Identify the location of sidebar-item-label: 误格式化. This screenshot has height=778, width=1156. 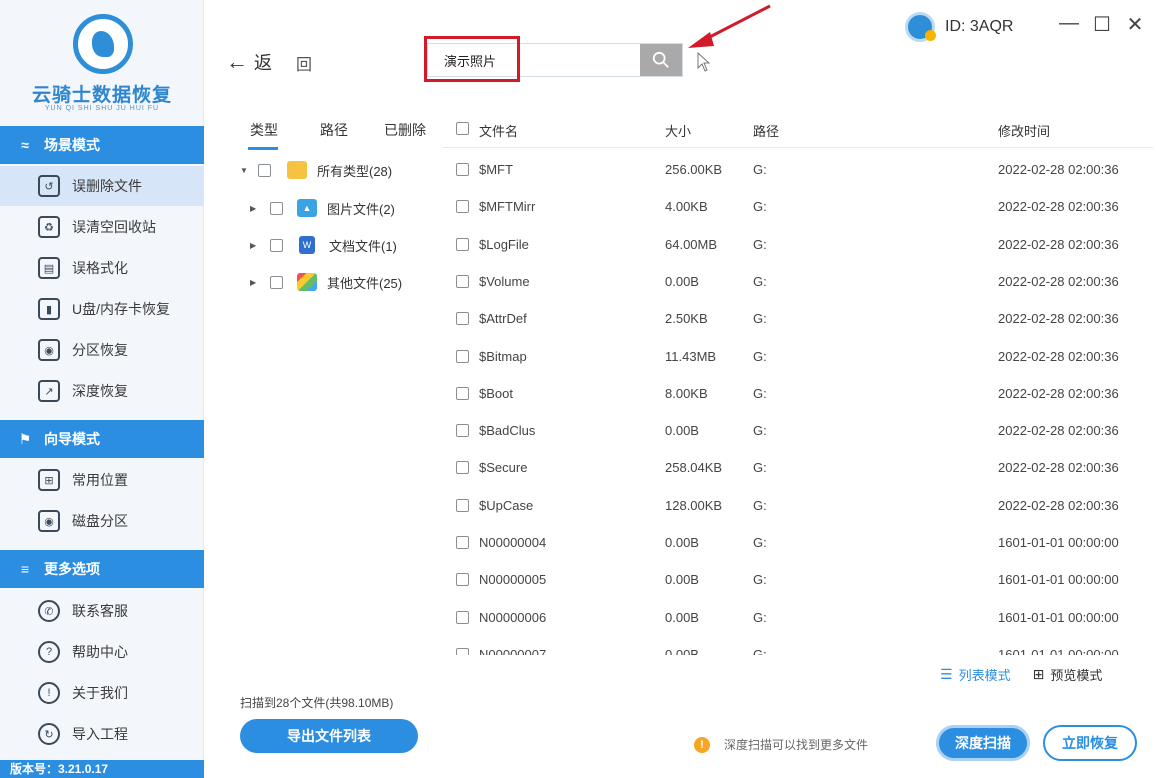
(100, 268).